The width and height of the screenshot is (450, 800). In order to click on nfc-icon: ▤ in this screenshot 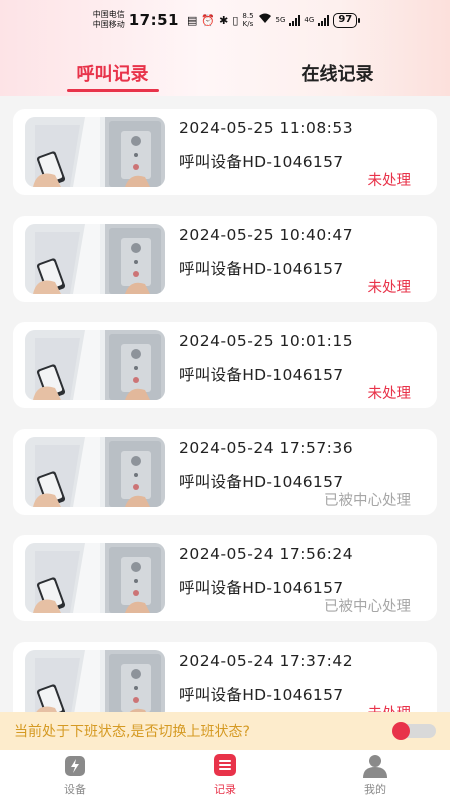, I will do `click(192, 20)`.